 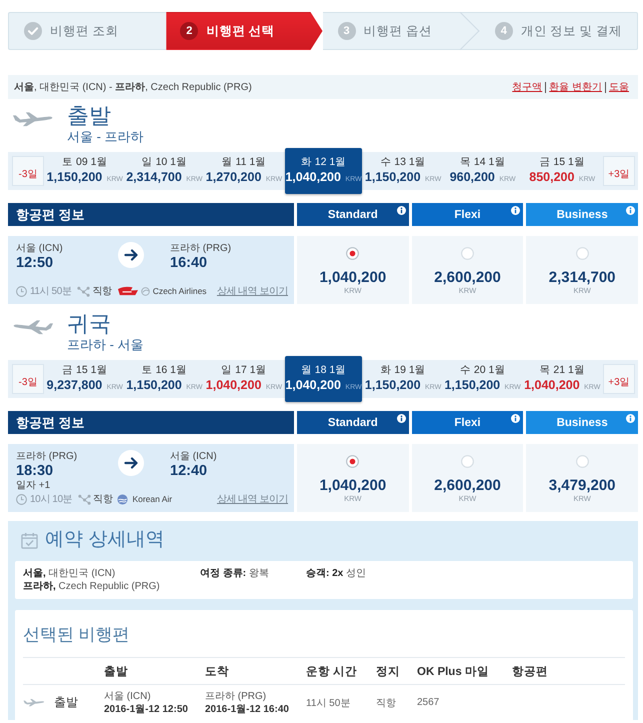 What do you see at coordinates (92, 586) in the screenshot?
I see `destination-text: 프라하, Czech Republic (PRG)` at bounding box center [92, 586].